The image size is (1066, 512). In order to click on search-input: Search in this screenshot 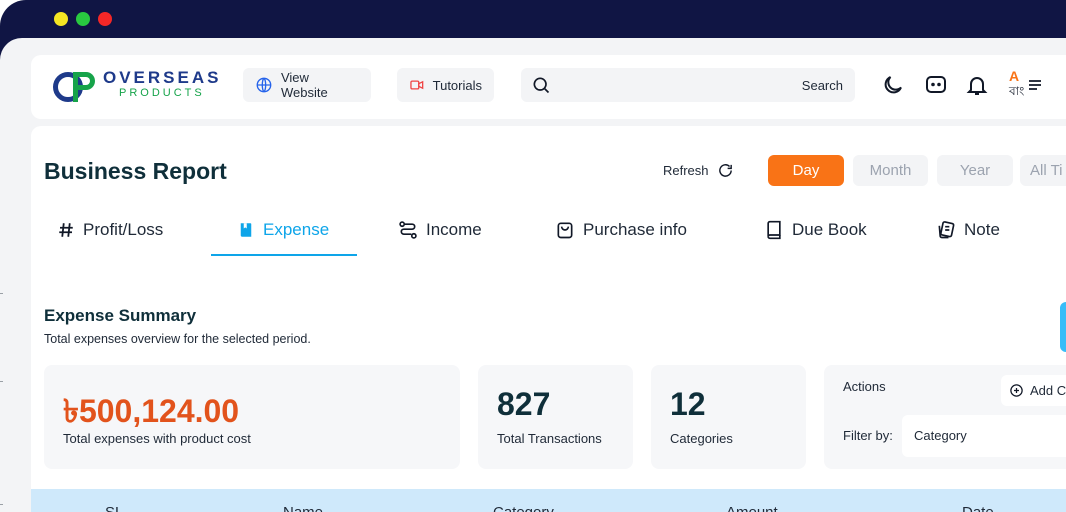, I will do `click(688, 85)`.